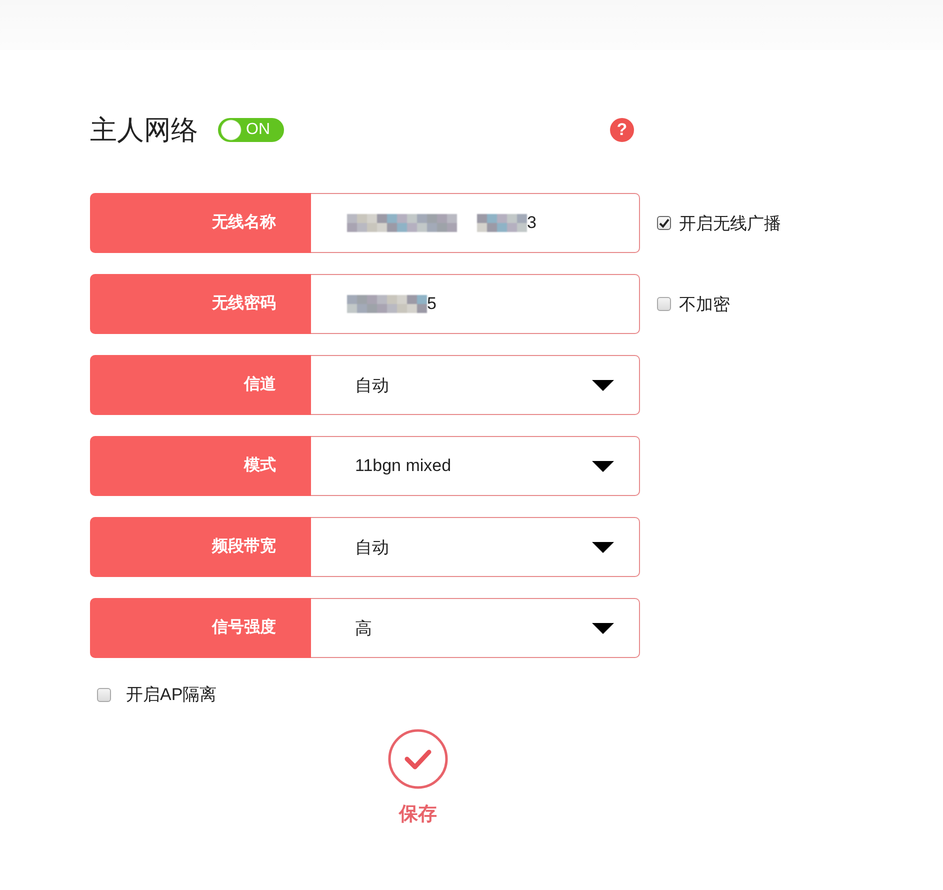  Describe the element at coordinates (200, 628) in the screenshot. I see `field-label: 信号强度` at that location.